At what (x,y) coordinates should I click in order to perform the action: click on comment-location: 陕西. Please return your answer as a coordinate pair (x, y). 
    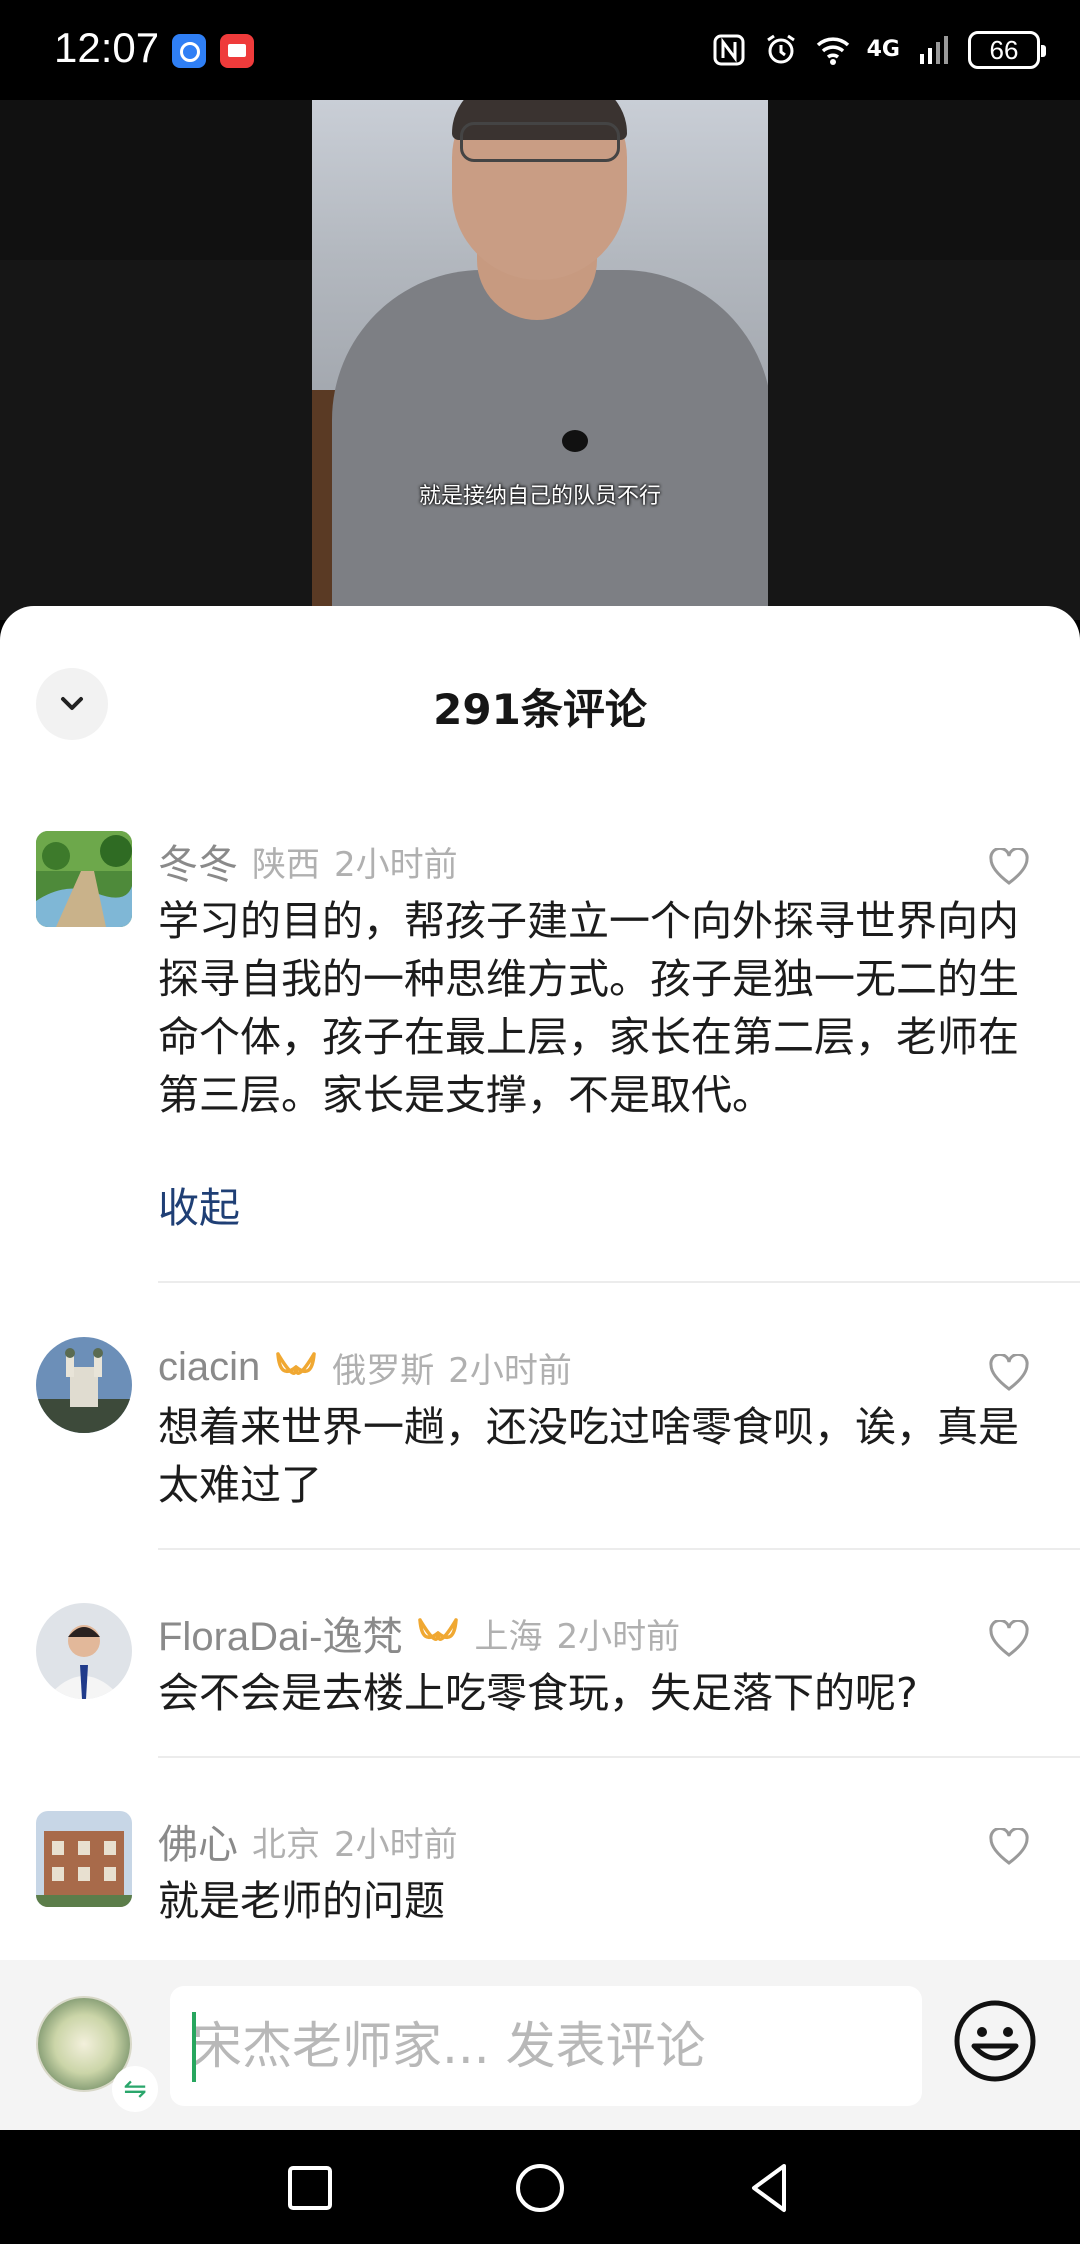
    Looking at the image, I should click on (286, 864).